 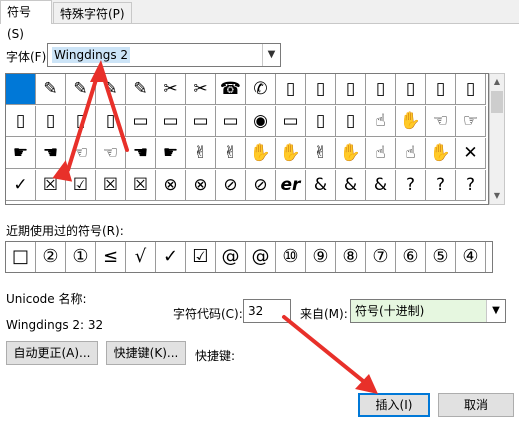 I want to click on char-code-input: 32, so click(x=267, y=311).